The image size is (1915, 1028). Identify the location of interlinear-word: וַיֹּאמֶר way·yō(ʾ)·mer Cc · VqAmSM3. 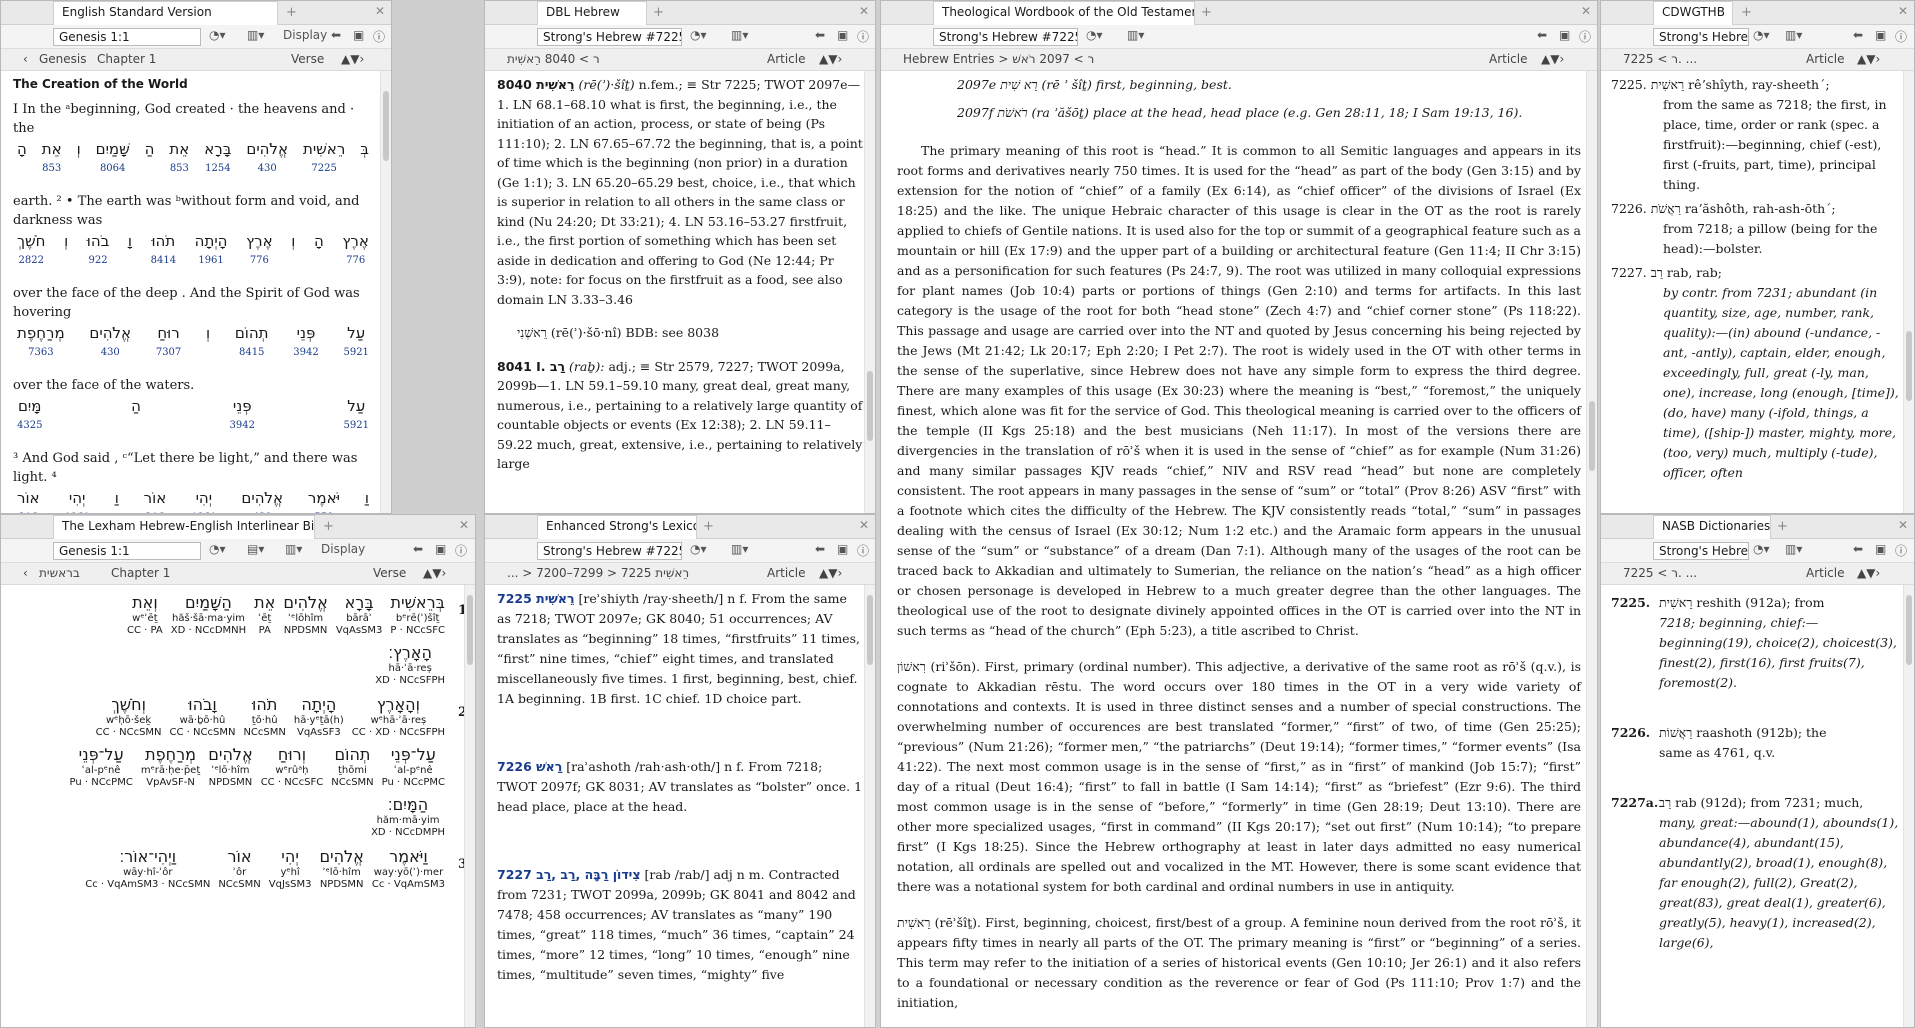
(408, 869).